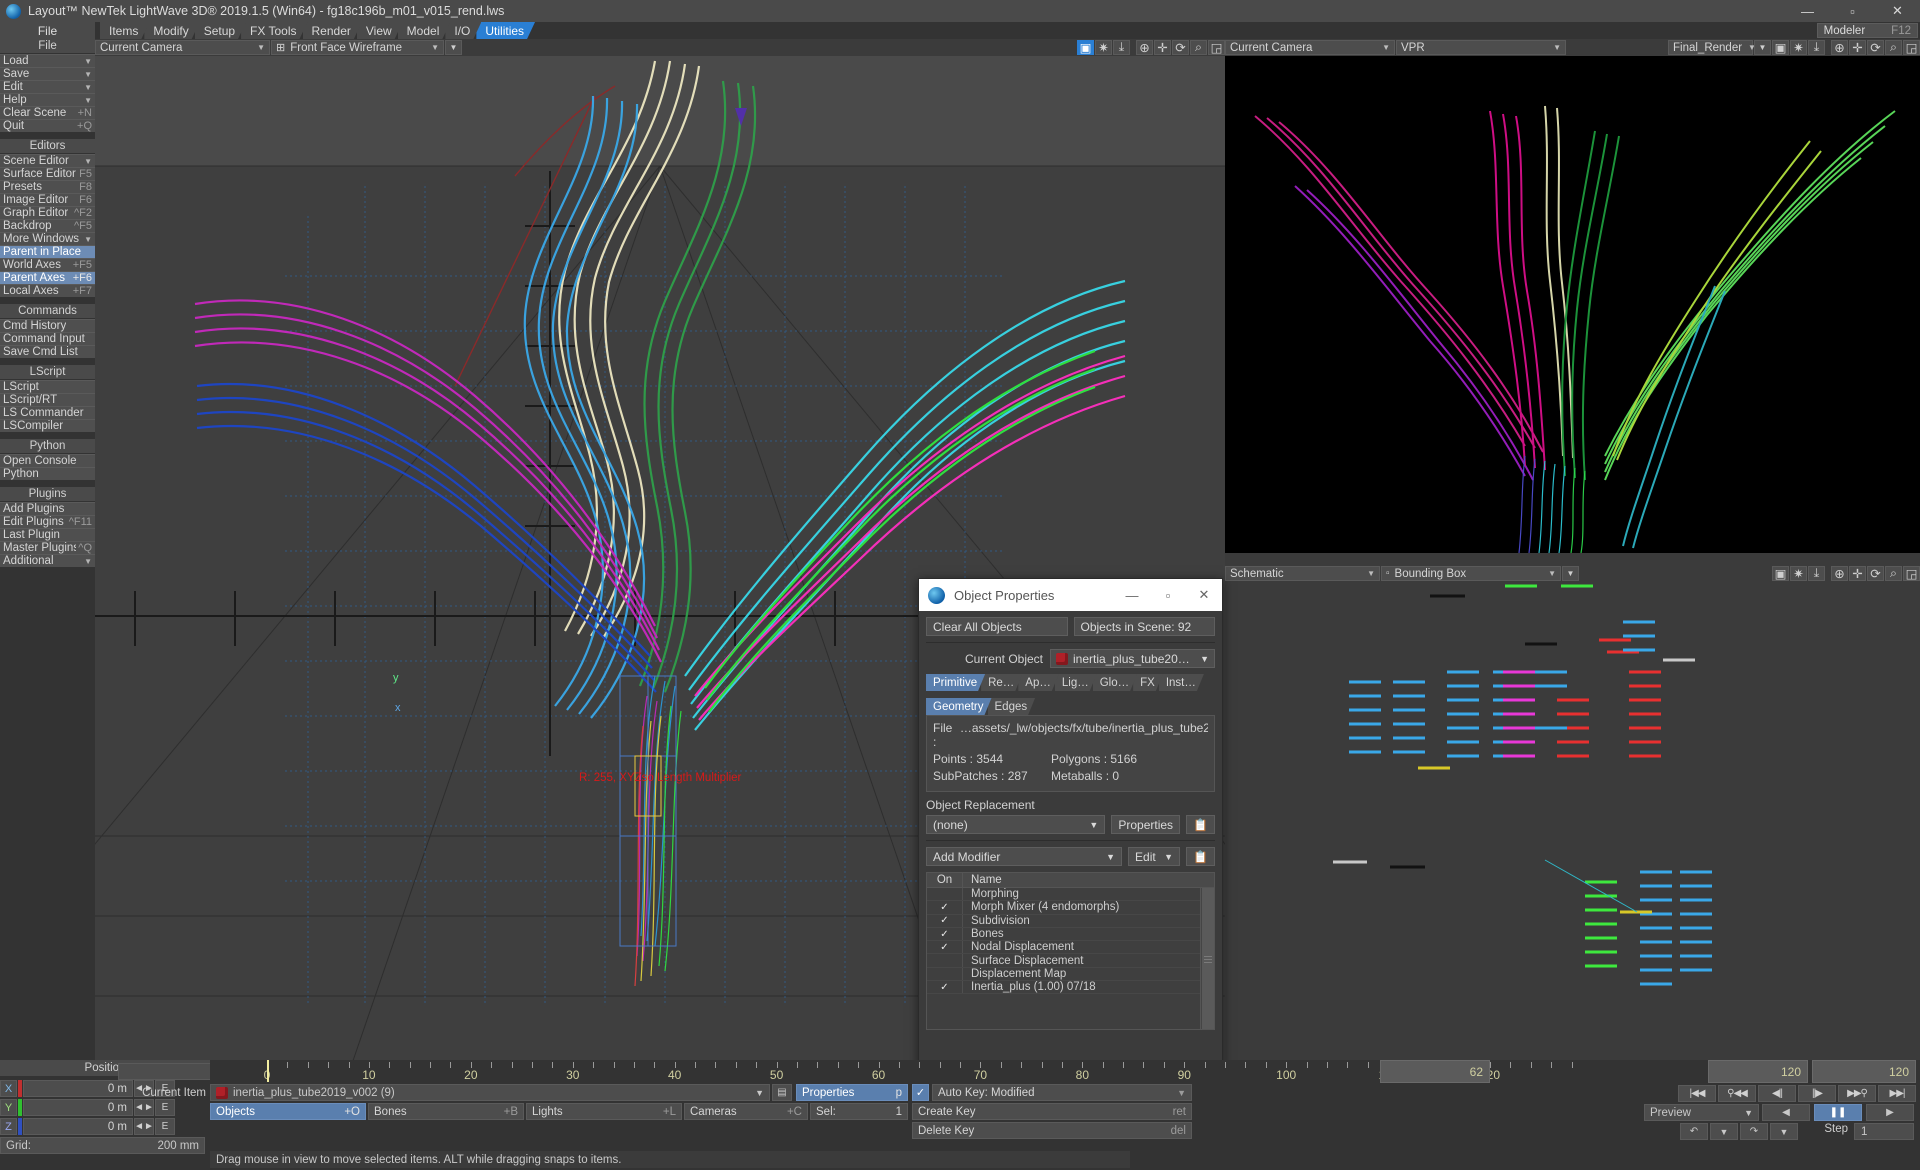 This screenshot has width=1920, height=1170. What do you see at coordinates (957, 1072) in the screenshot?
I see `timeline: 0102030405060708090100110120 62` at bounding box center [957, 1072].